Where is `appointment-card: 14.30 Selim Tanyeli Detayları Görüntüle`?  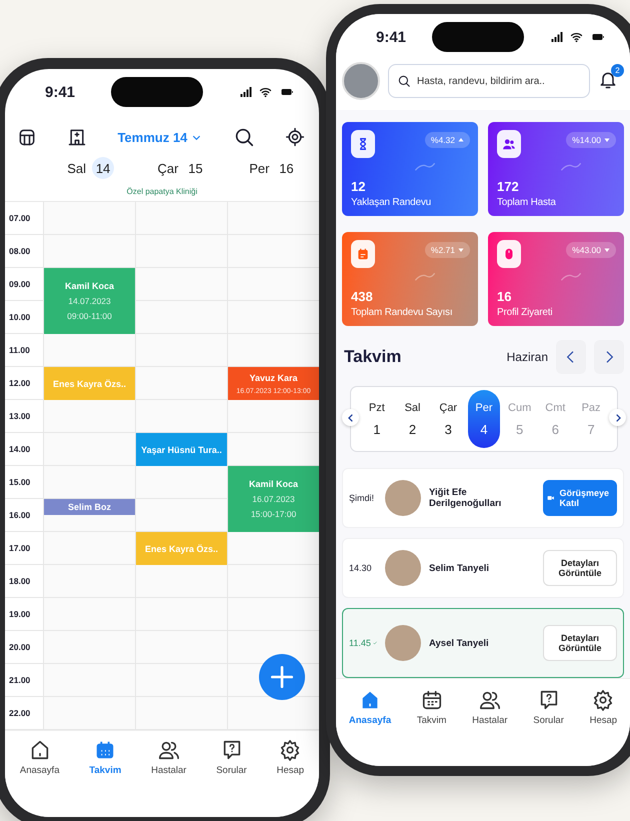
appointment-card: 14.30 Selim Tanyeli Detayları Görüntüle is located at coordinates (483, 568).